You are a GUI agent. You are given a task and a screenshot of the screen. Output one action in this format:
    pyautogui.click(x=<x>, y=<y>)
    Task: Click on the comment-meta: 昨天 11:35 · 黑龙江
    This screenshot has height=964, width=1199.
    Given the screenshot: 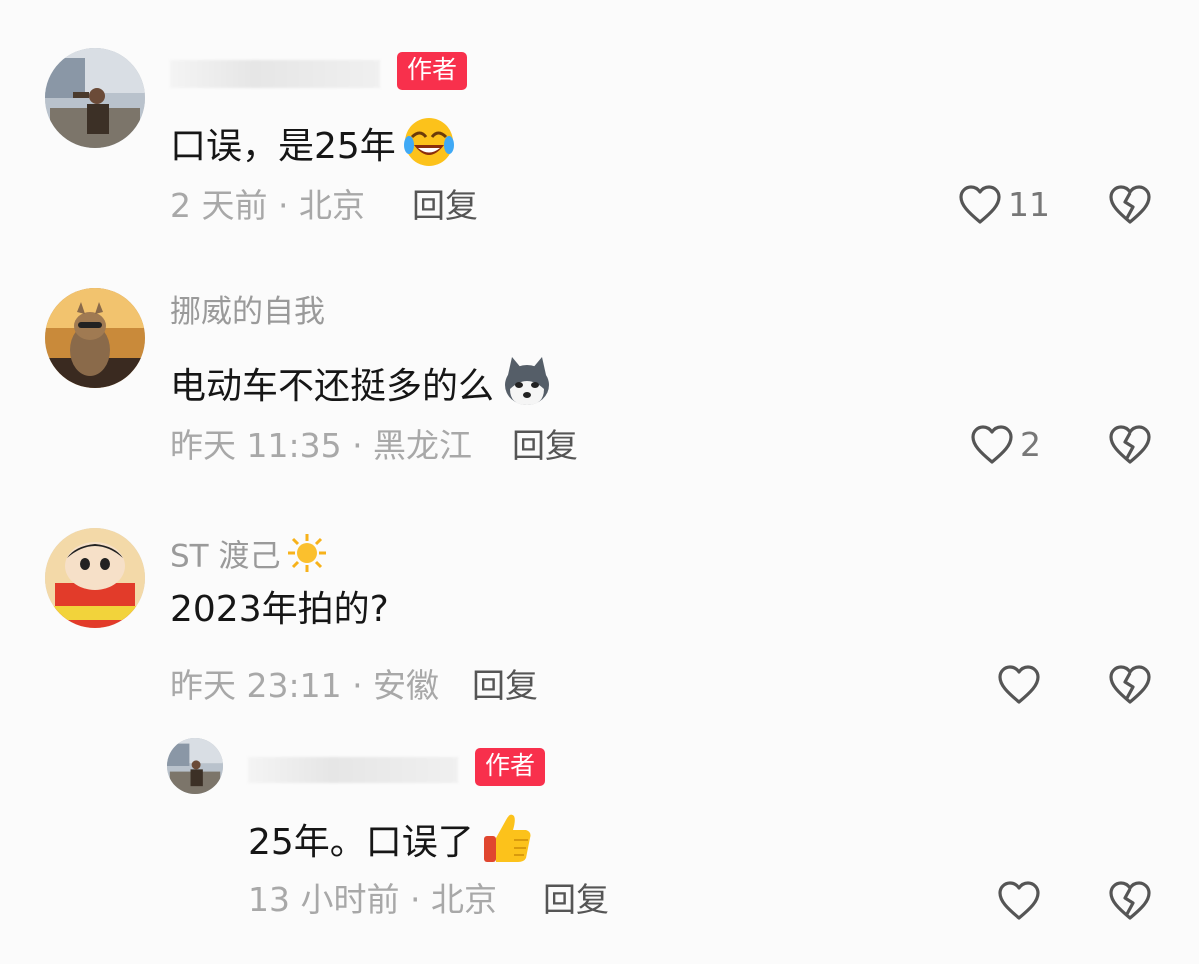 What is the action you would take?
    pyautogui.click(x=321, y=445)
    